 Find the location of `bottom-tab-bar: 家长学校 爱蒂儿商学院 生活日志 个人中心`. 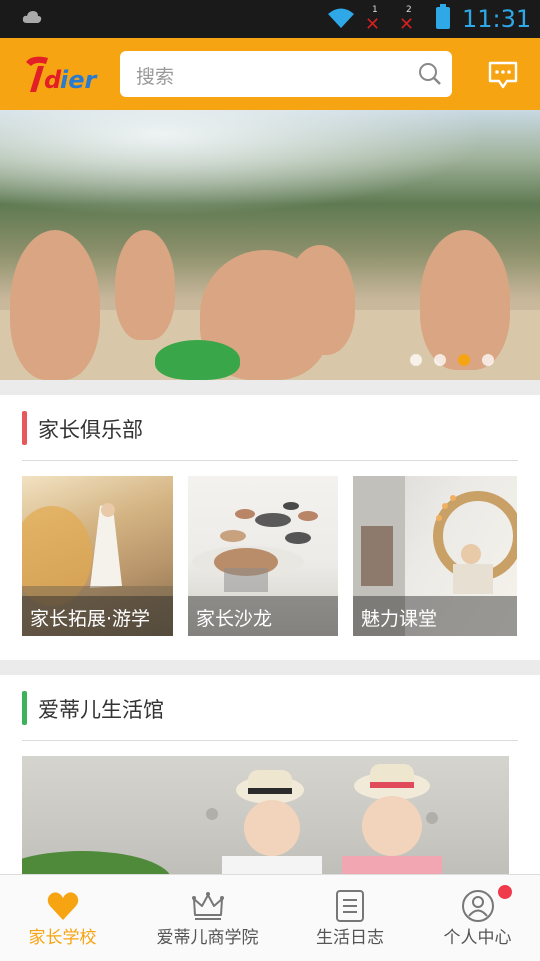

bottom-tab-bar: 家长学校 爱蒂儿商学院 生活日志 个人中心 is located at coordinates (270, 917).